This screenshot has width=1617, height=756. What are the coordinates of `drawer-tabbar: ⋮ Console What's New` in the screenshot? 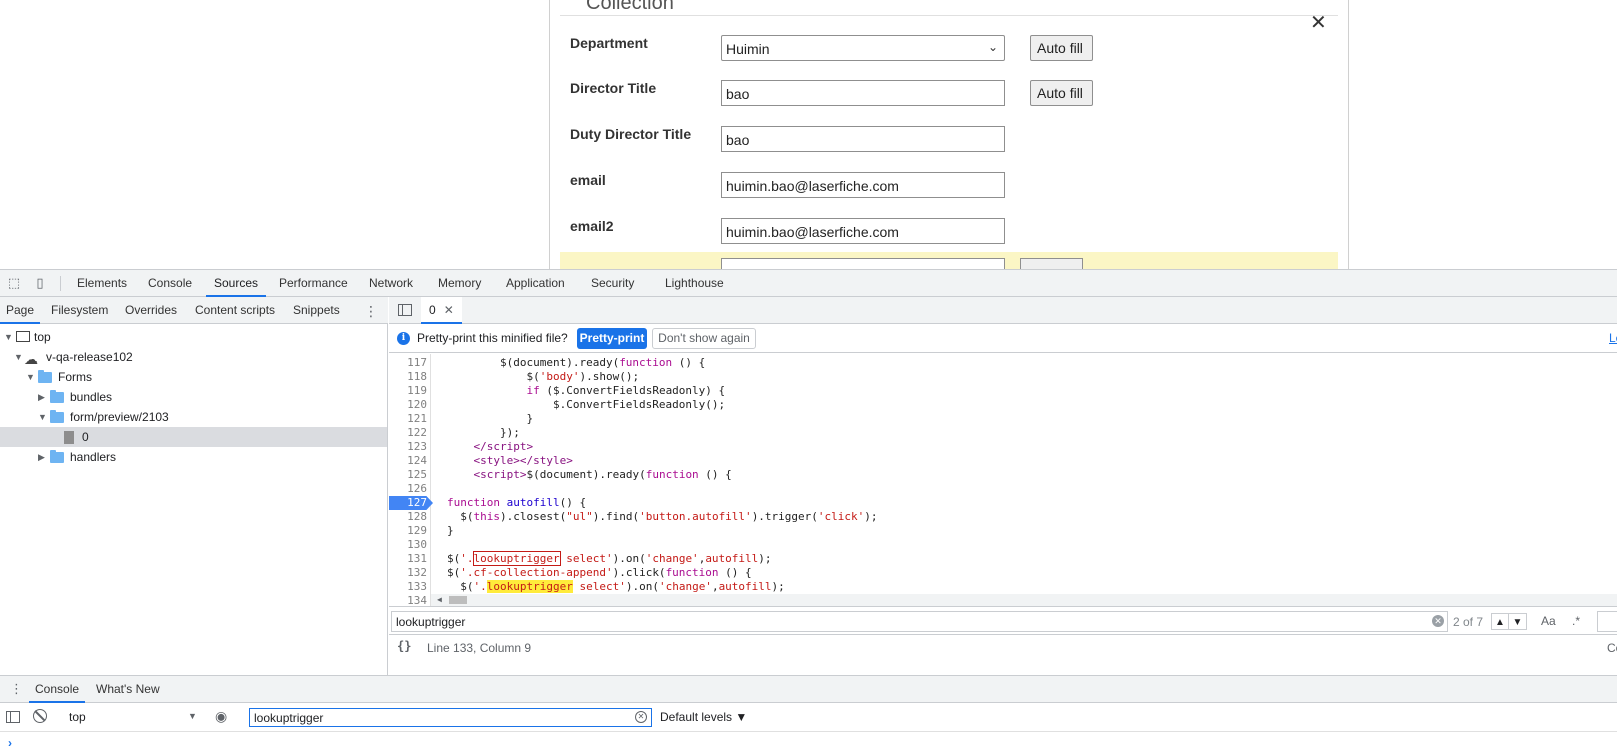 It's located at (808, 689).